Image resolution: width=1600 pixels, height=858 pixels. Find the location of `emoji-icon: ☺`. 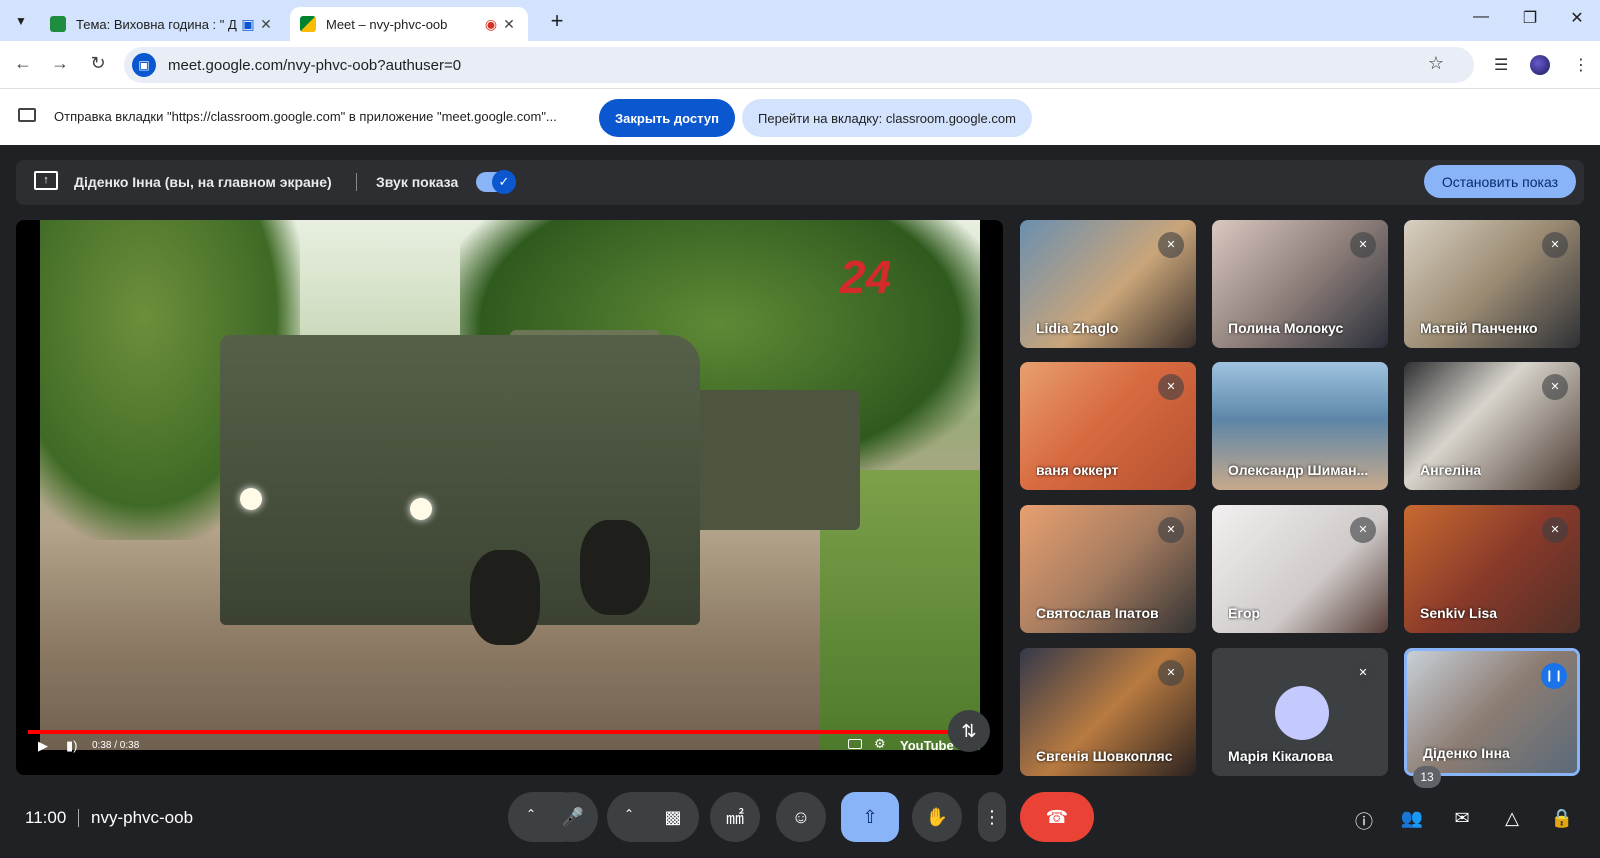

emoji-icon: ☺ is located at coordinates (801, 816).